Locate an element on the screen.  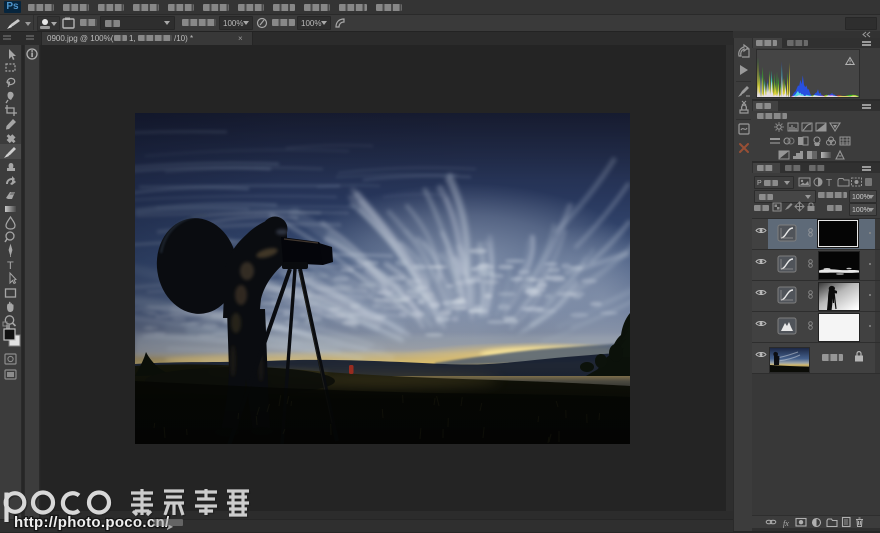
svg-text: fx is located at coordinates (786, 523).